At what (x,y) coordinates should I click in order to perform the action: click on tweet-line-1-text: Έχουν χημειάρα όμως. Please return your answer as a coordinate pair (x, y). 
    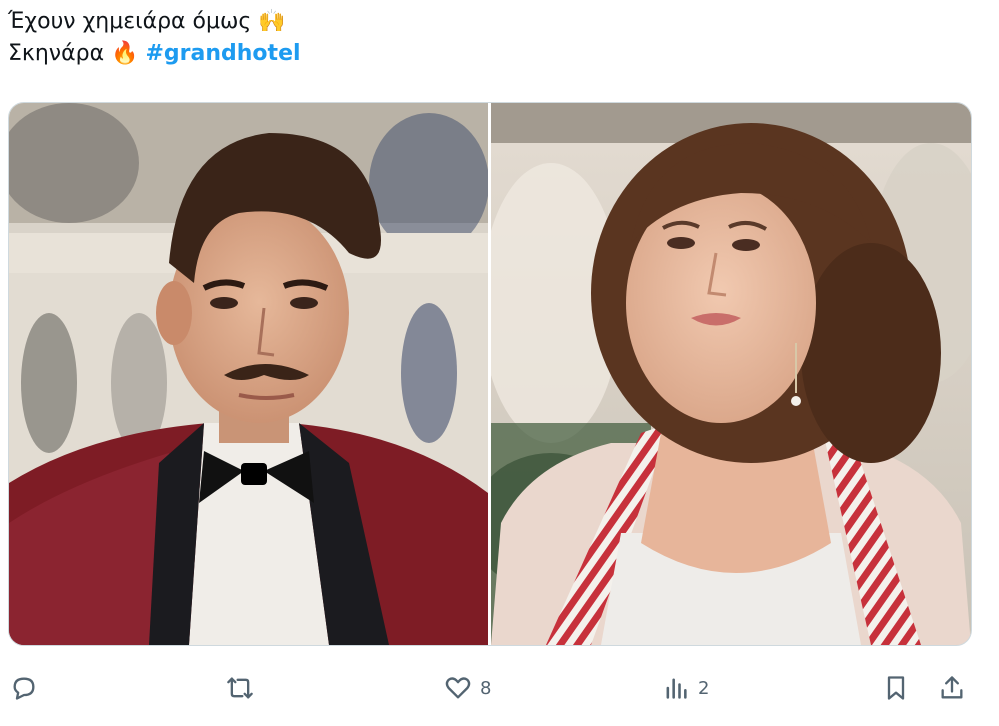
    Looking at the image, I should click on (130, 21).